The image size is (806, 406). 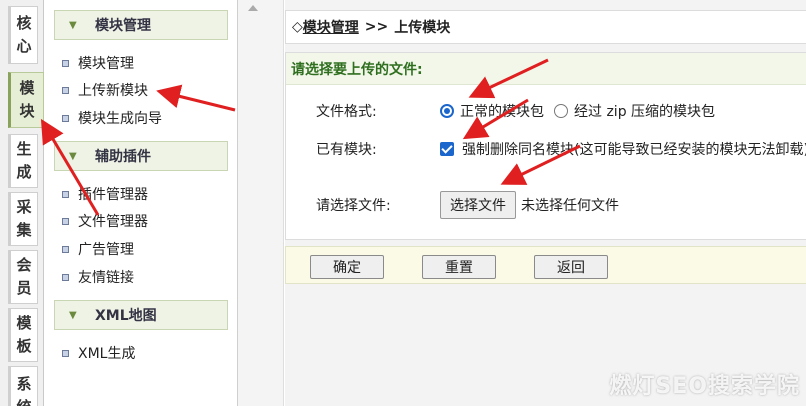 I want to click on frame-gutter, so click(x=261, y=203).